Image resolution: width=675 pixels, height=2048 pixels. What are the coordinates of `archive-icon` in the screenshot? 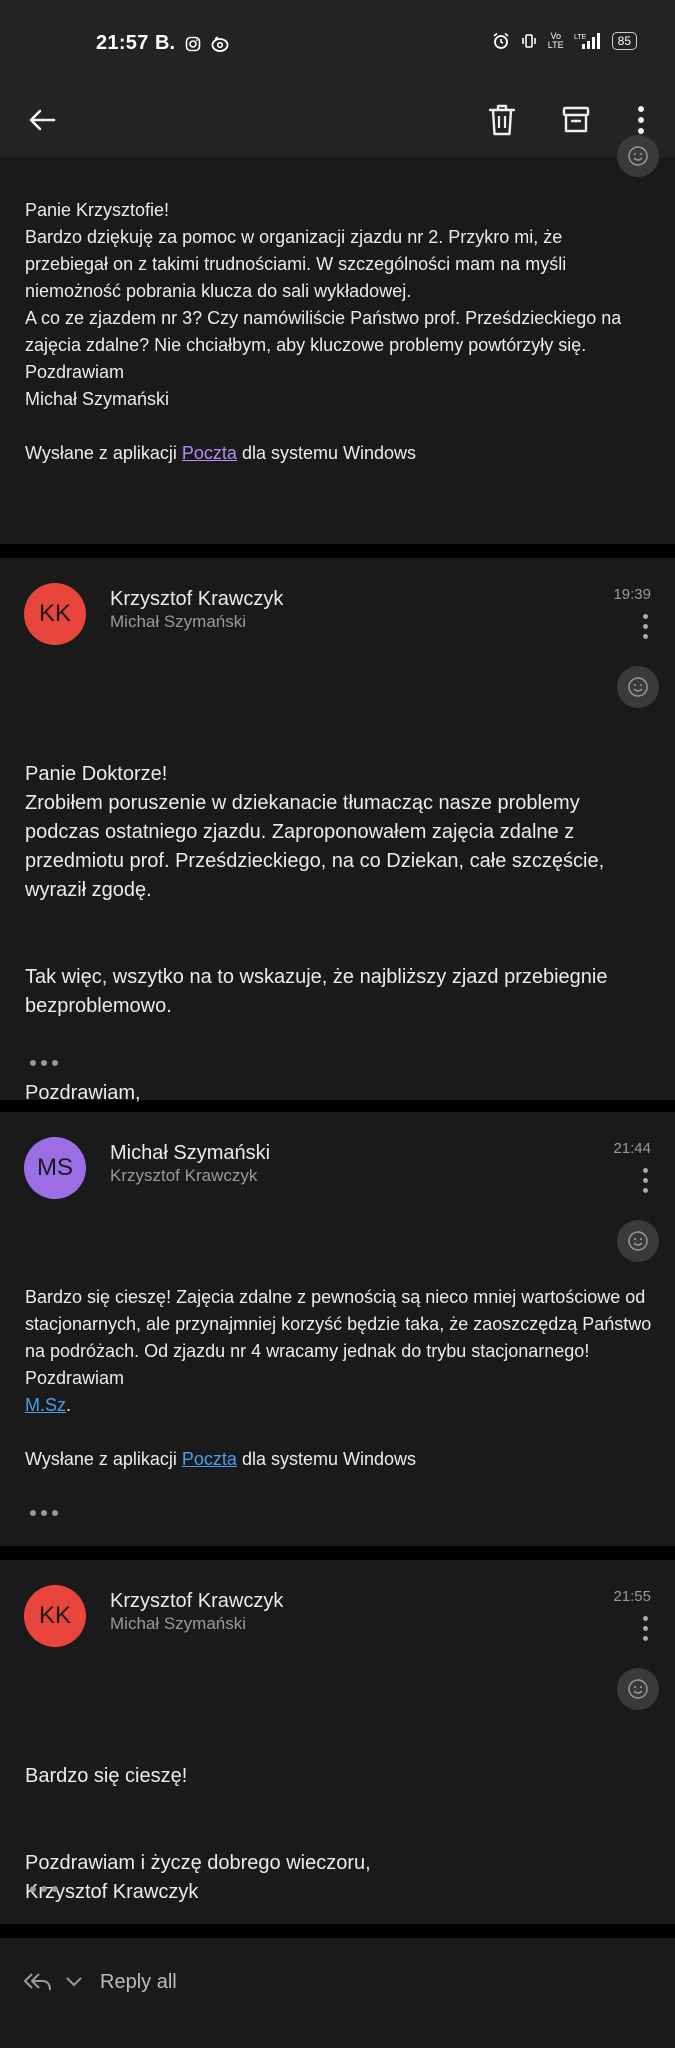 It's located at (576, 120).